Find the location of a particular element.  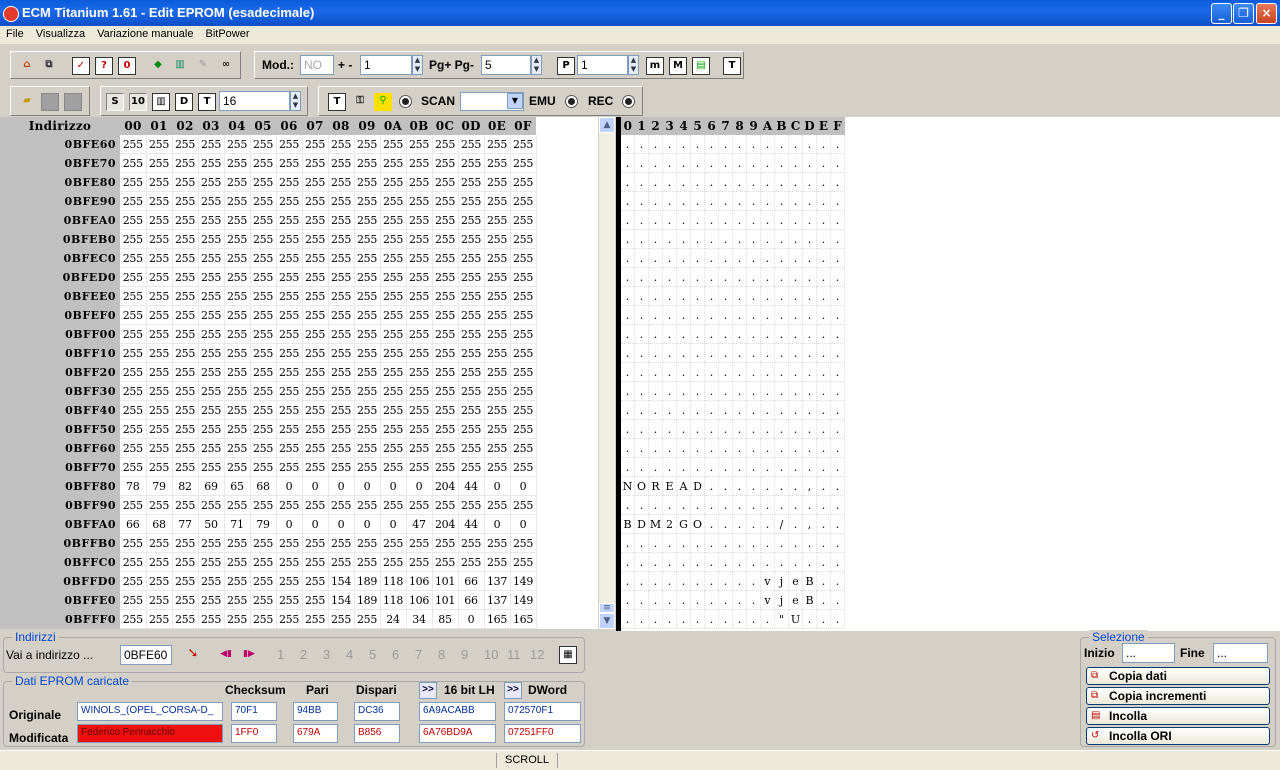

modificata-dword-field: 07251FF0 is located at coordinates (542, 733).